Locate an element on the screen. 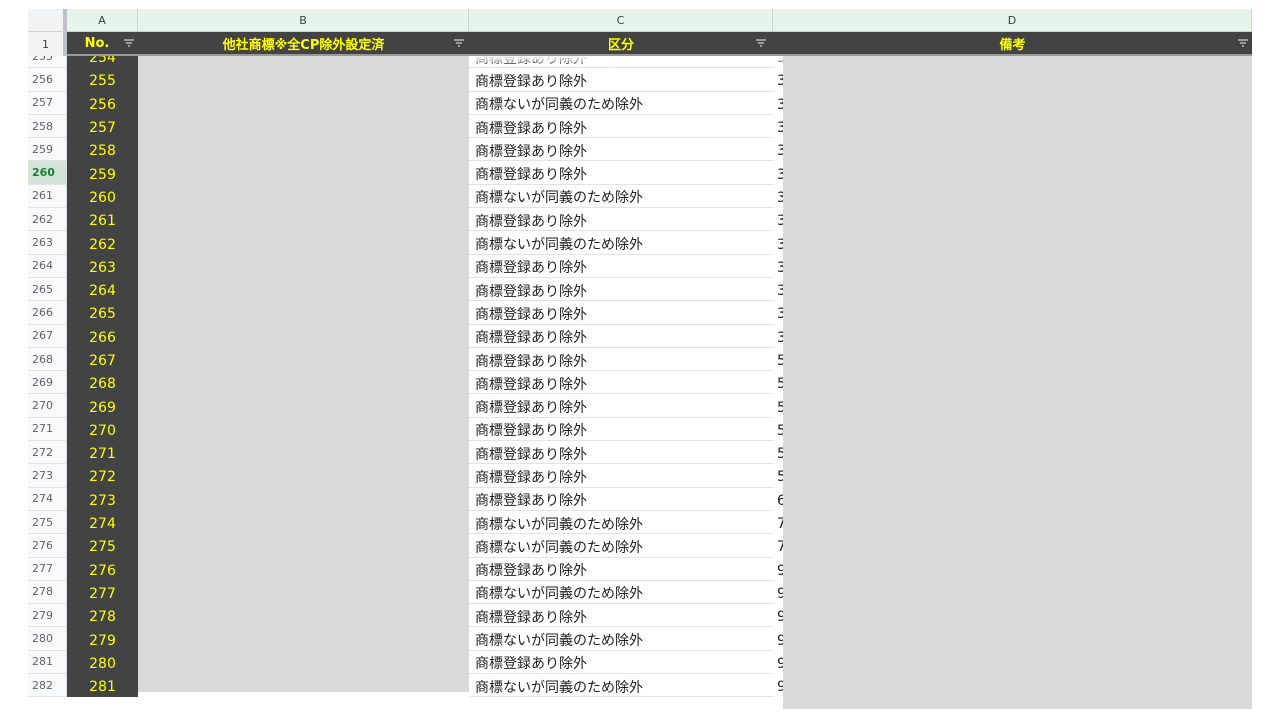 The width and height of the screenshot is (1280, 720). cell-no: 259 is located at coordinates (102, 173).